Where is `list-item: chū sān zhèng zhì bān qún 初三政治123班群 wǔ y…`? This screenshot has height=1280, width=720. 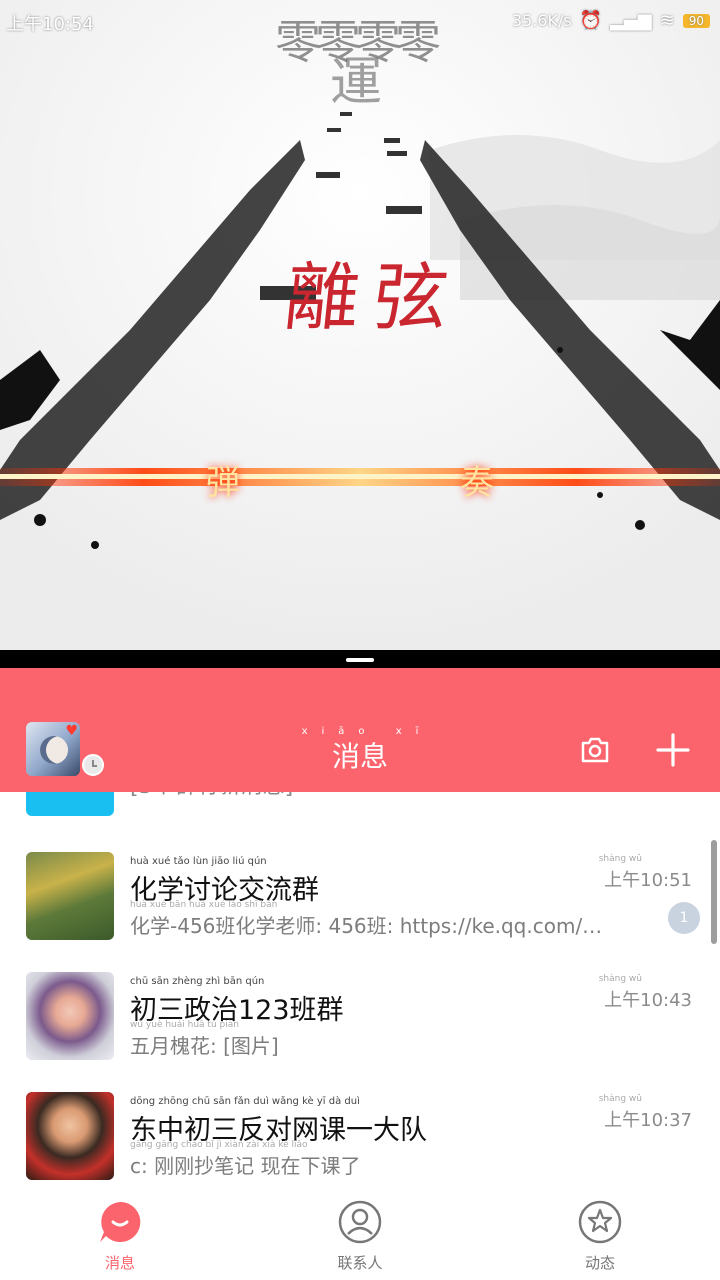 list-item: chū sān zhèng zhì bān qún 初三政治123班群 wǔ y… is located at coordinates (360, 986).